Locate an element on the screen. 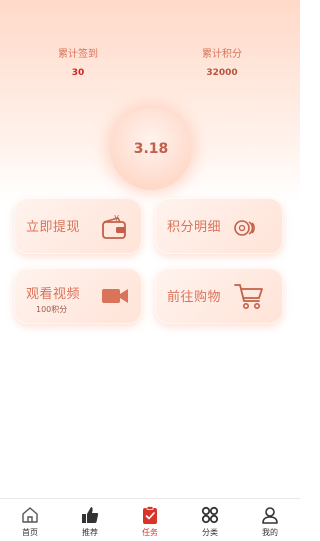 This screenshot has width=320, height=541. total-checkin-label: 累计签到 is located at coordinates (78, 54).